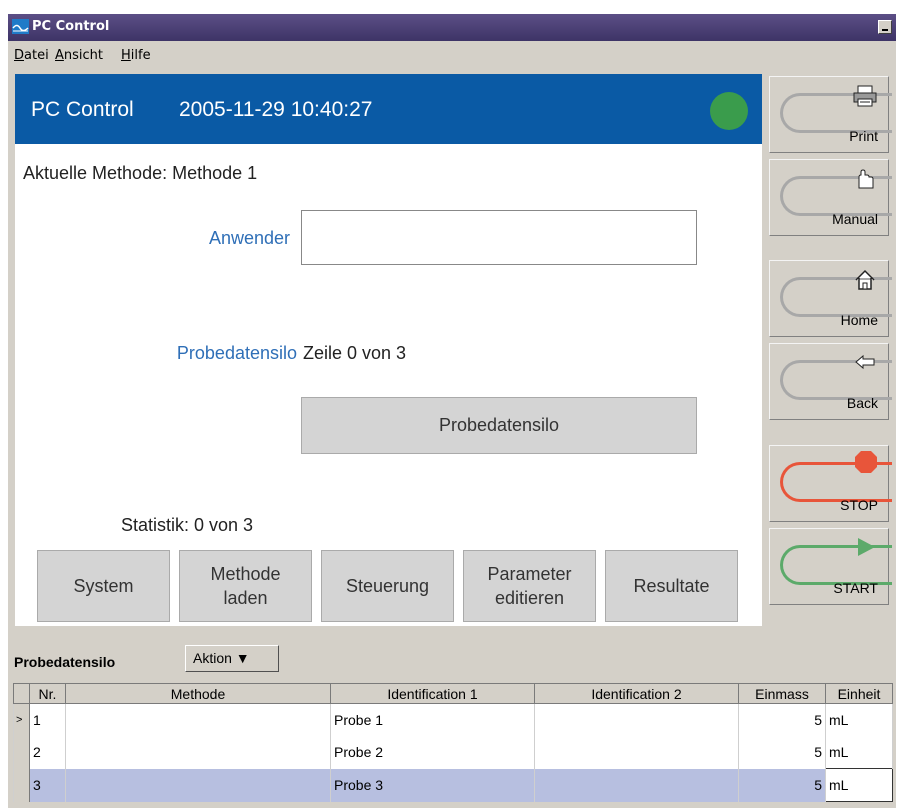 Image resolution: width=898 pixels, height=808 pixels. I want to click on stop-icon, so click(866, 462).